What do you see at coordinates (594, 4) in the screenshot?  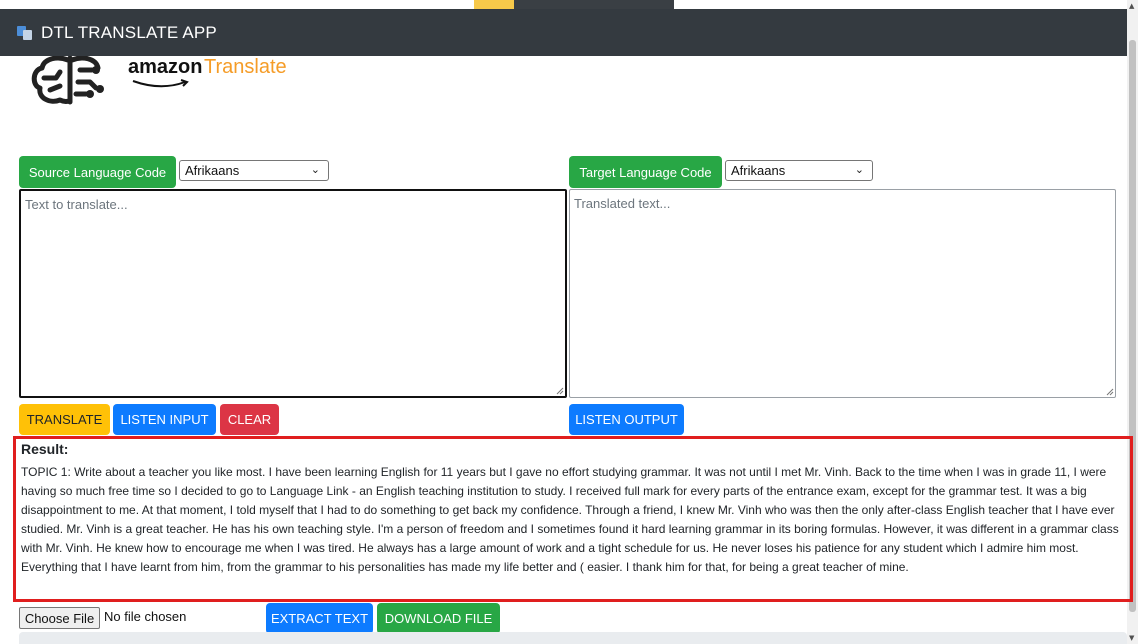 I see `top-strip-dark` at bounding box center [594, 4].